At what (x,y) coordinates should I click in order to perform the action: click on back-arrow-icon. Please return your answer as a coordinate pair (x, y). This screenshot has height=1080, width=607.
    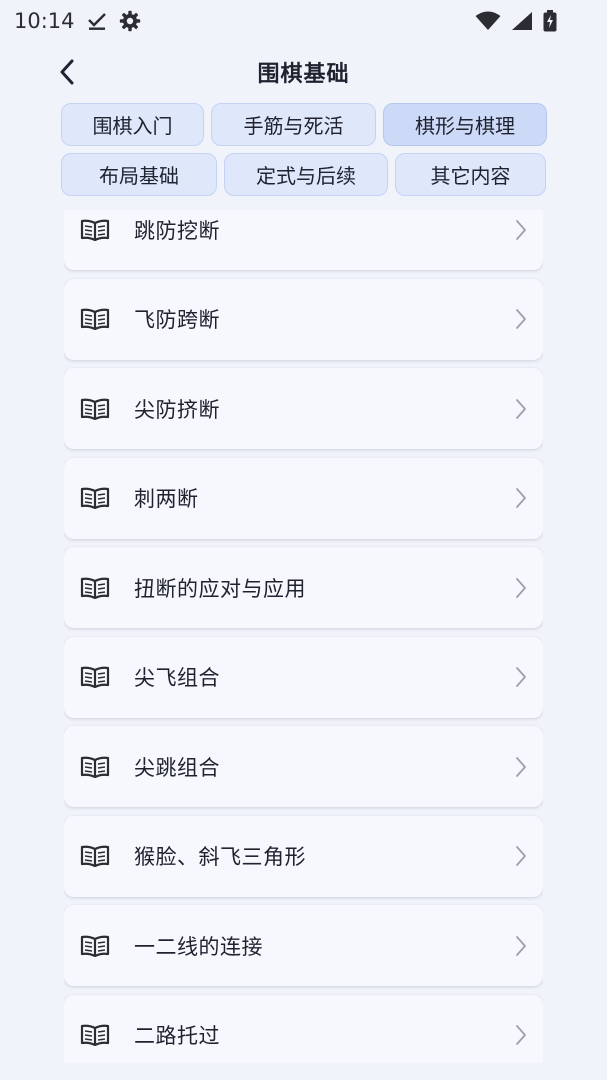
    Looking at the image, I should click on (67, 72).